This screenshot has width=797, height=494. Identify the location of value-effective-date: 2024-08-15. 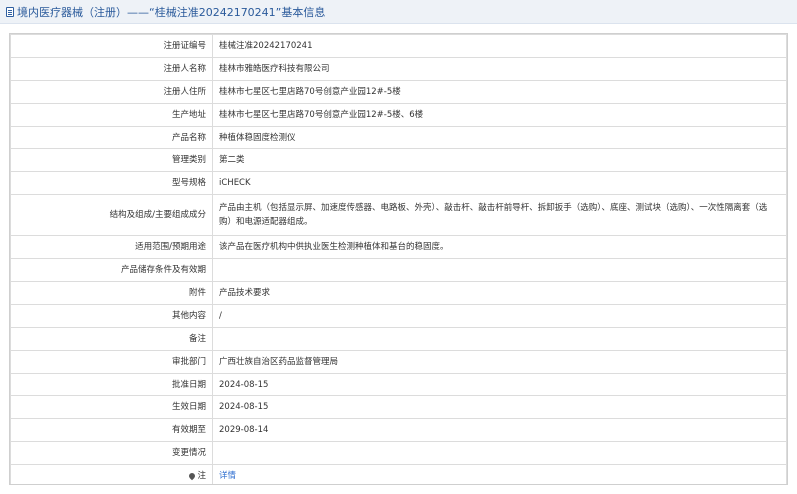
(499, 407).